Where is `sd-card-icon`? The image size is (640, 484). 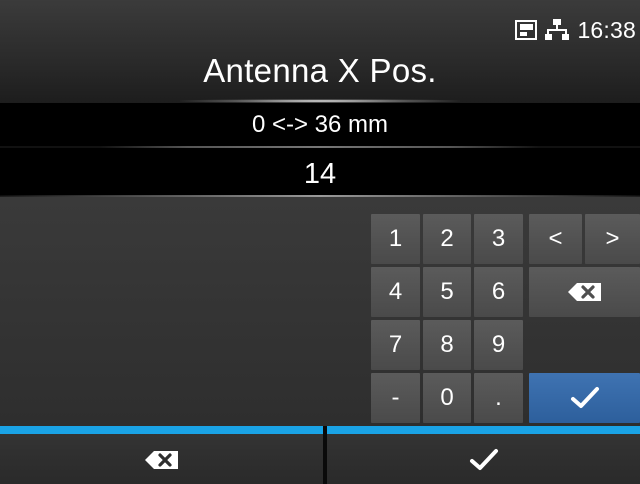 sd-card-icon is located at coordinates (526, 30).